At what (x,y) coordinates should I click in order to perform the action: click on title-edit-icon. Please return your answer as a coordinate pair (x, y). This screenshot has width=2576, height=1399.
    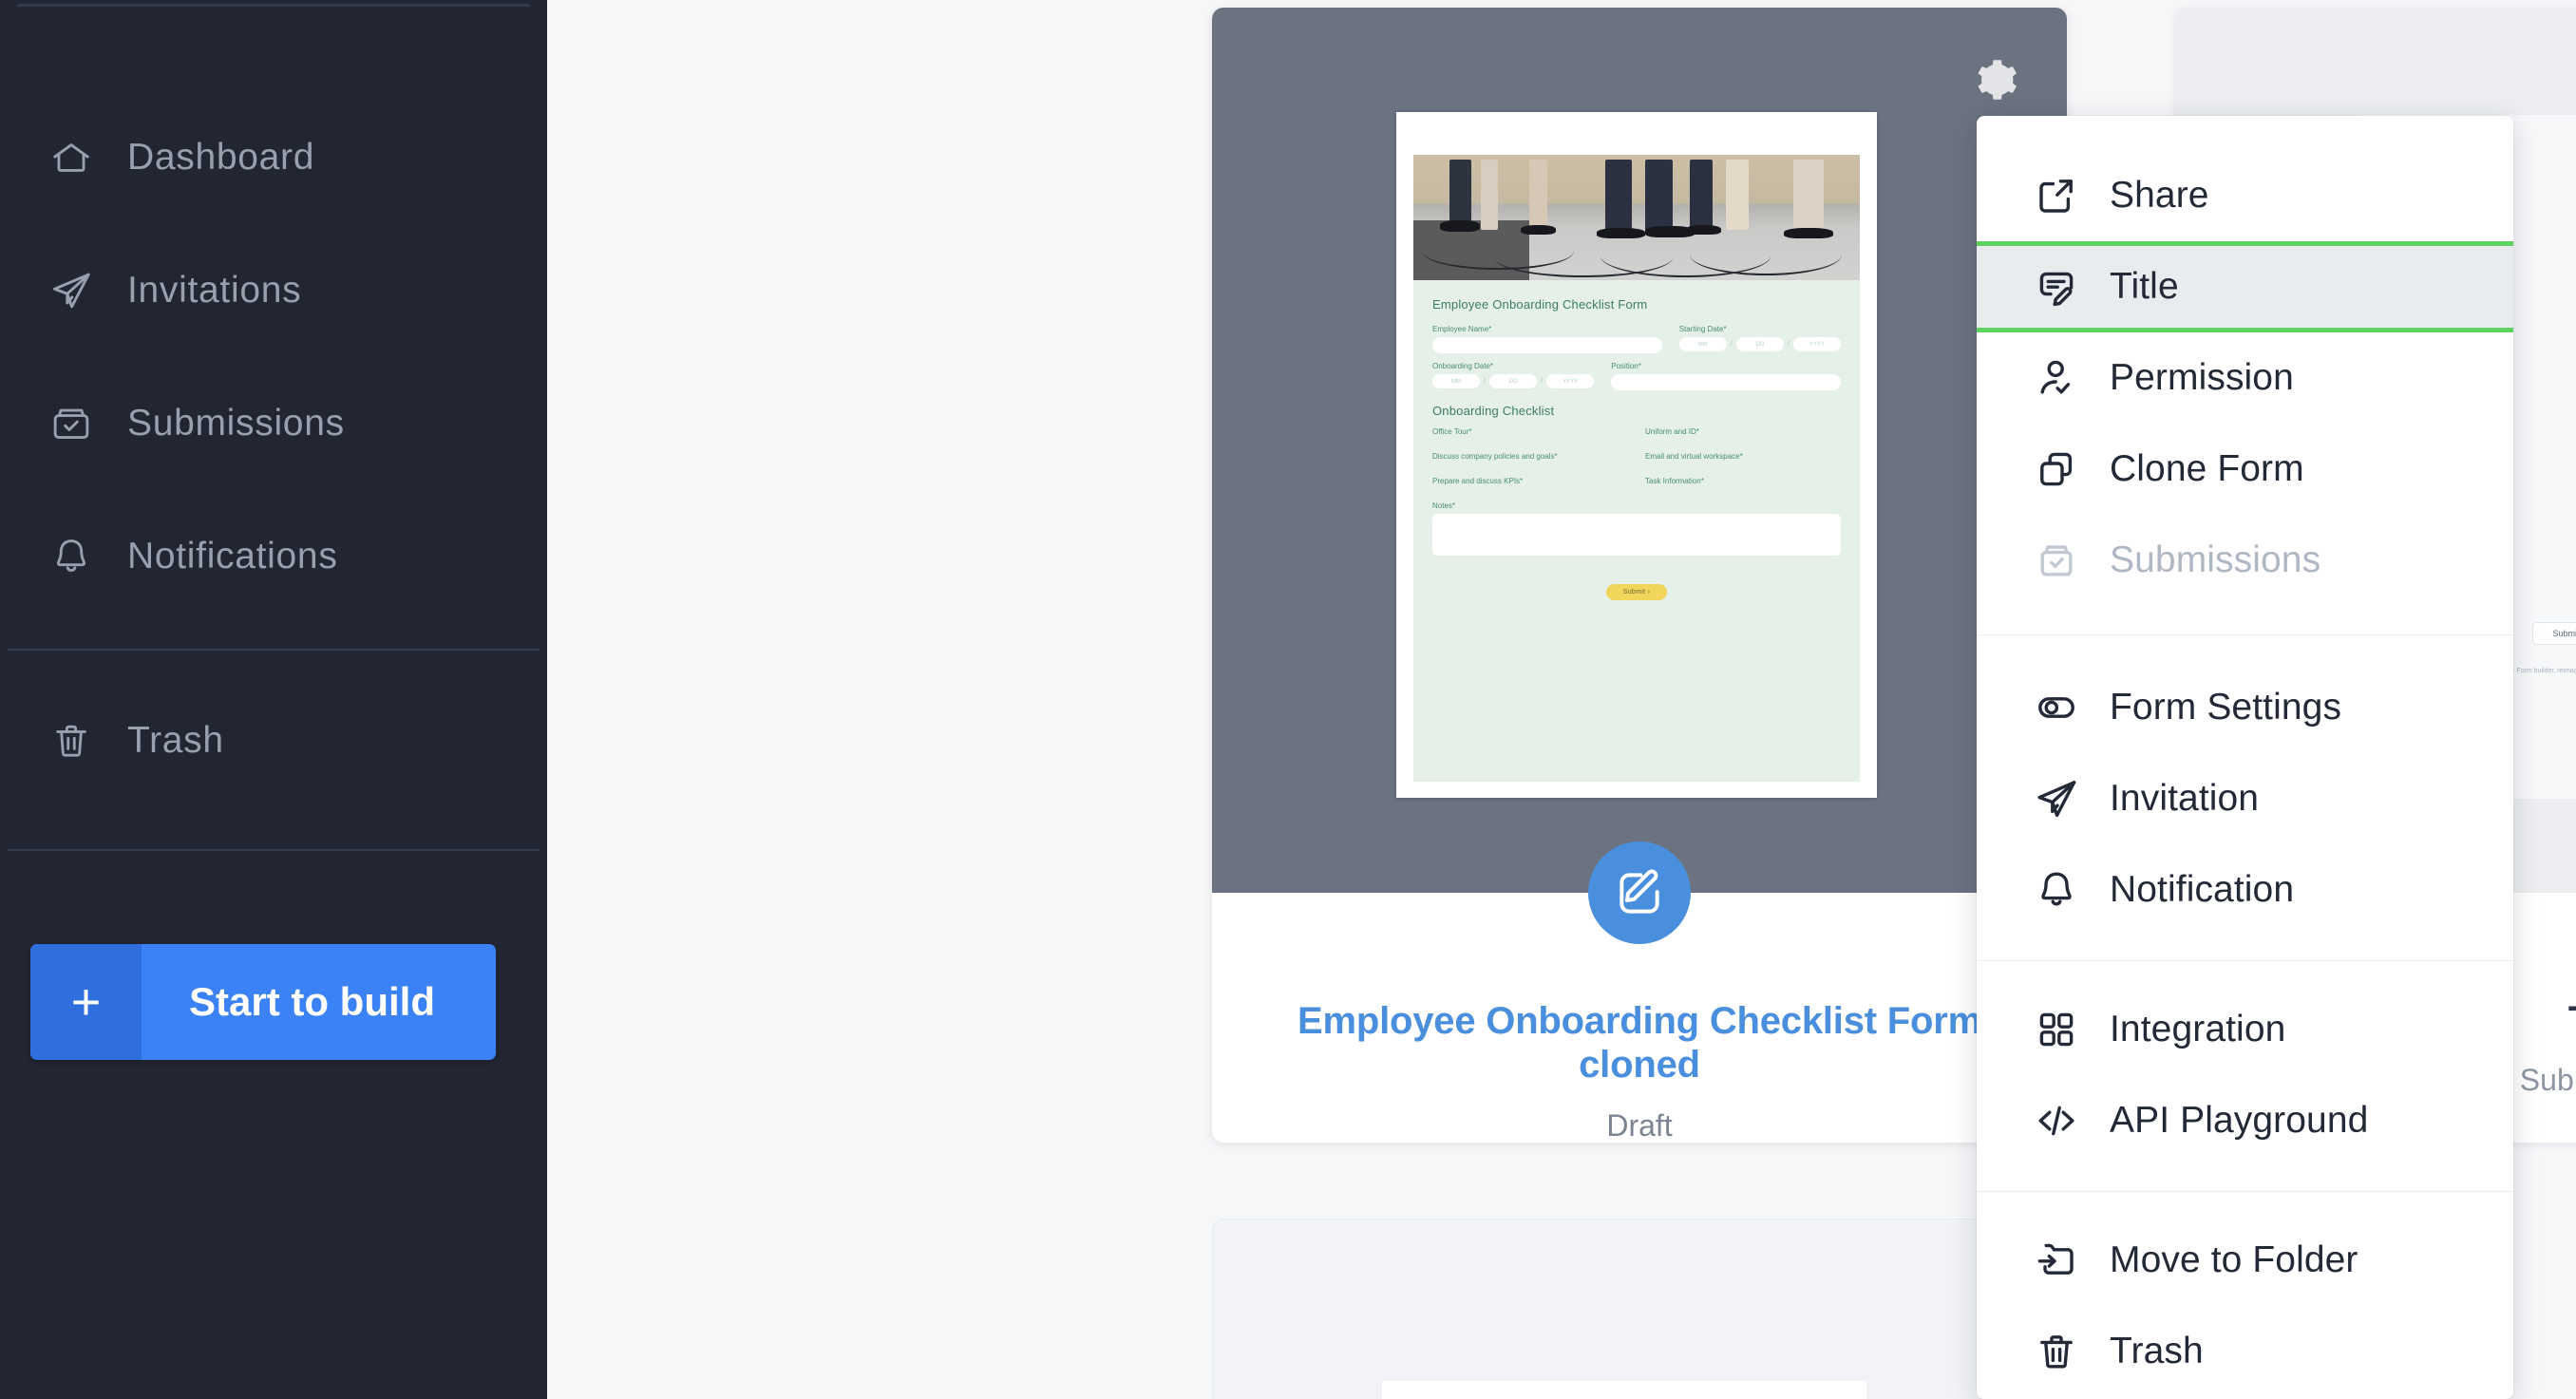
    Looking at the image, I should click on (2056, 287).